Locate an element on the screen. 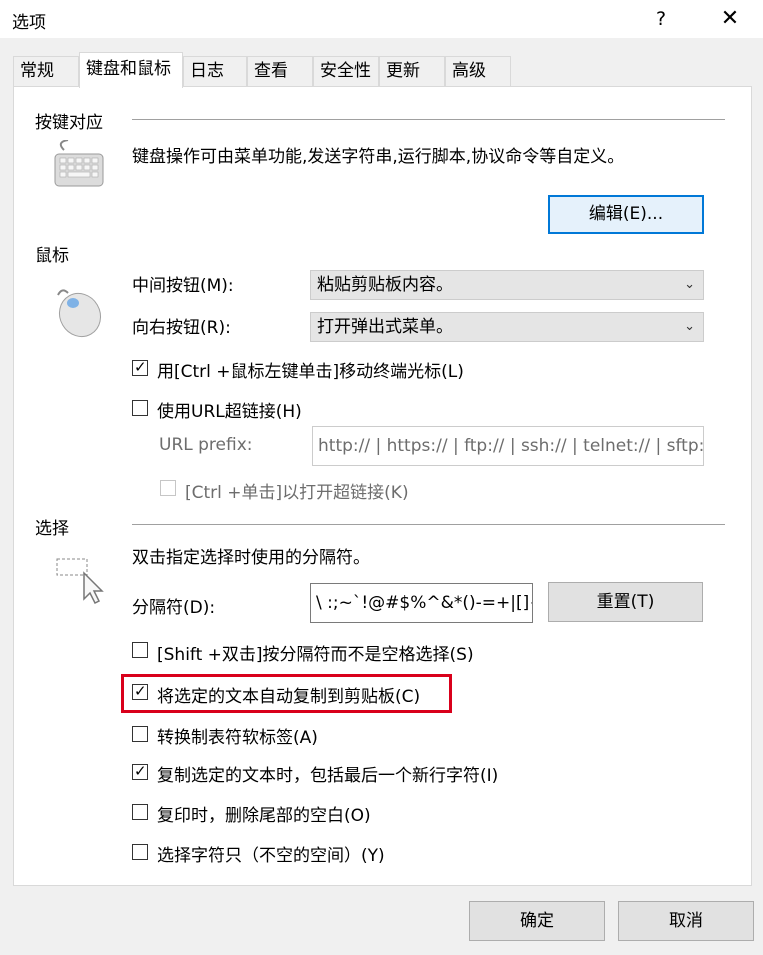 The image size is (763, 955). include-newline-checkbox: ✓ is located at coordinates (140, 771).